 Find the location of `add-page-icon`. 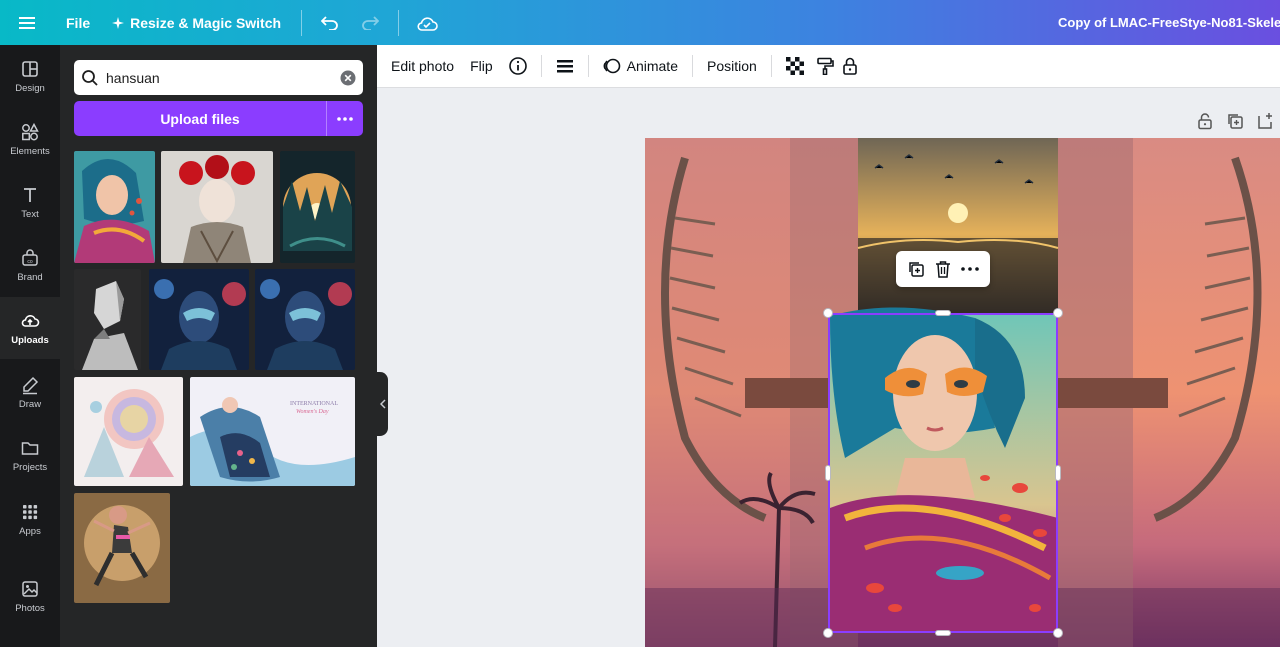

add-page-icon is located at coordinates (1265, 121).